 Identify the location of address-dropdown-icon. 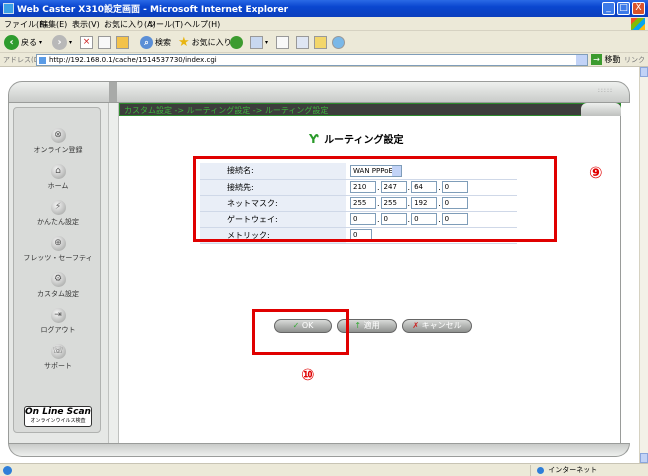
(581, 60).